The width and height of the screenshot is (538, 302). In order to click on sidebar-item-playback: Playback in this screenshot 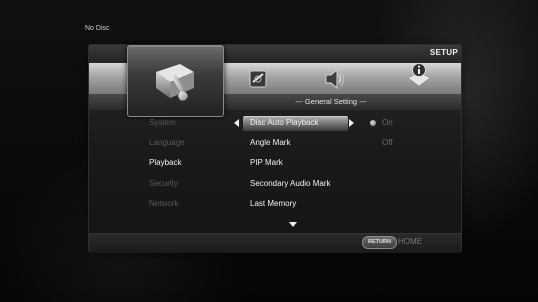, I will do `click(165, 163)`.